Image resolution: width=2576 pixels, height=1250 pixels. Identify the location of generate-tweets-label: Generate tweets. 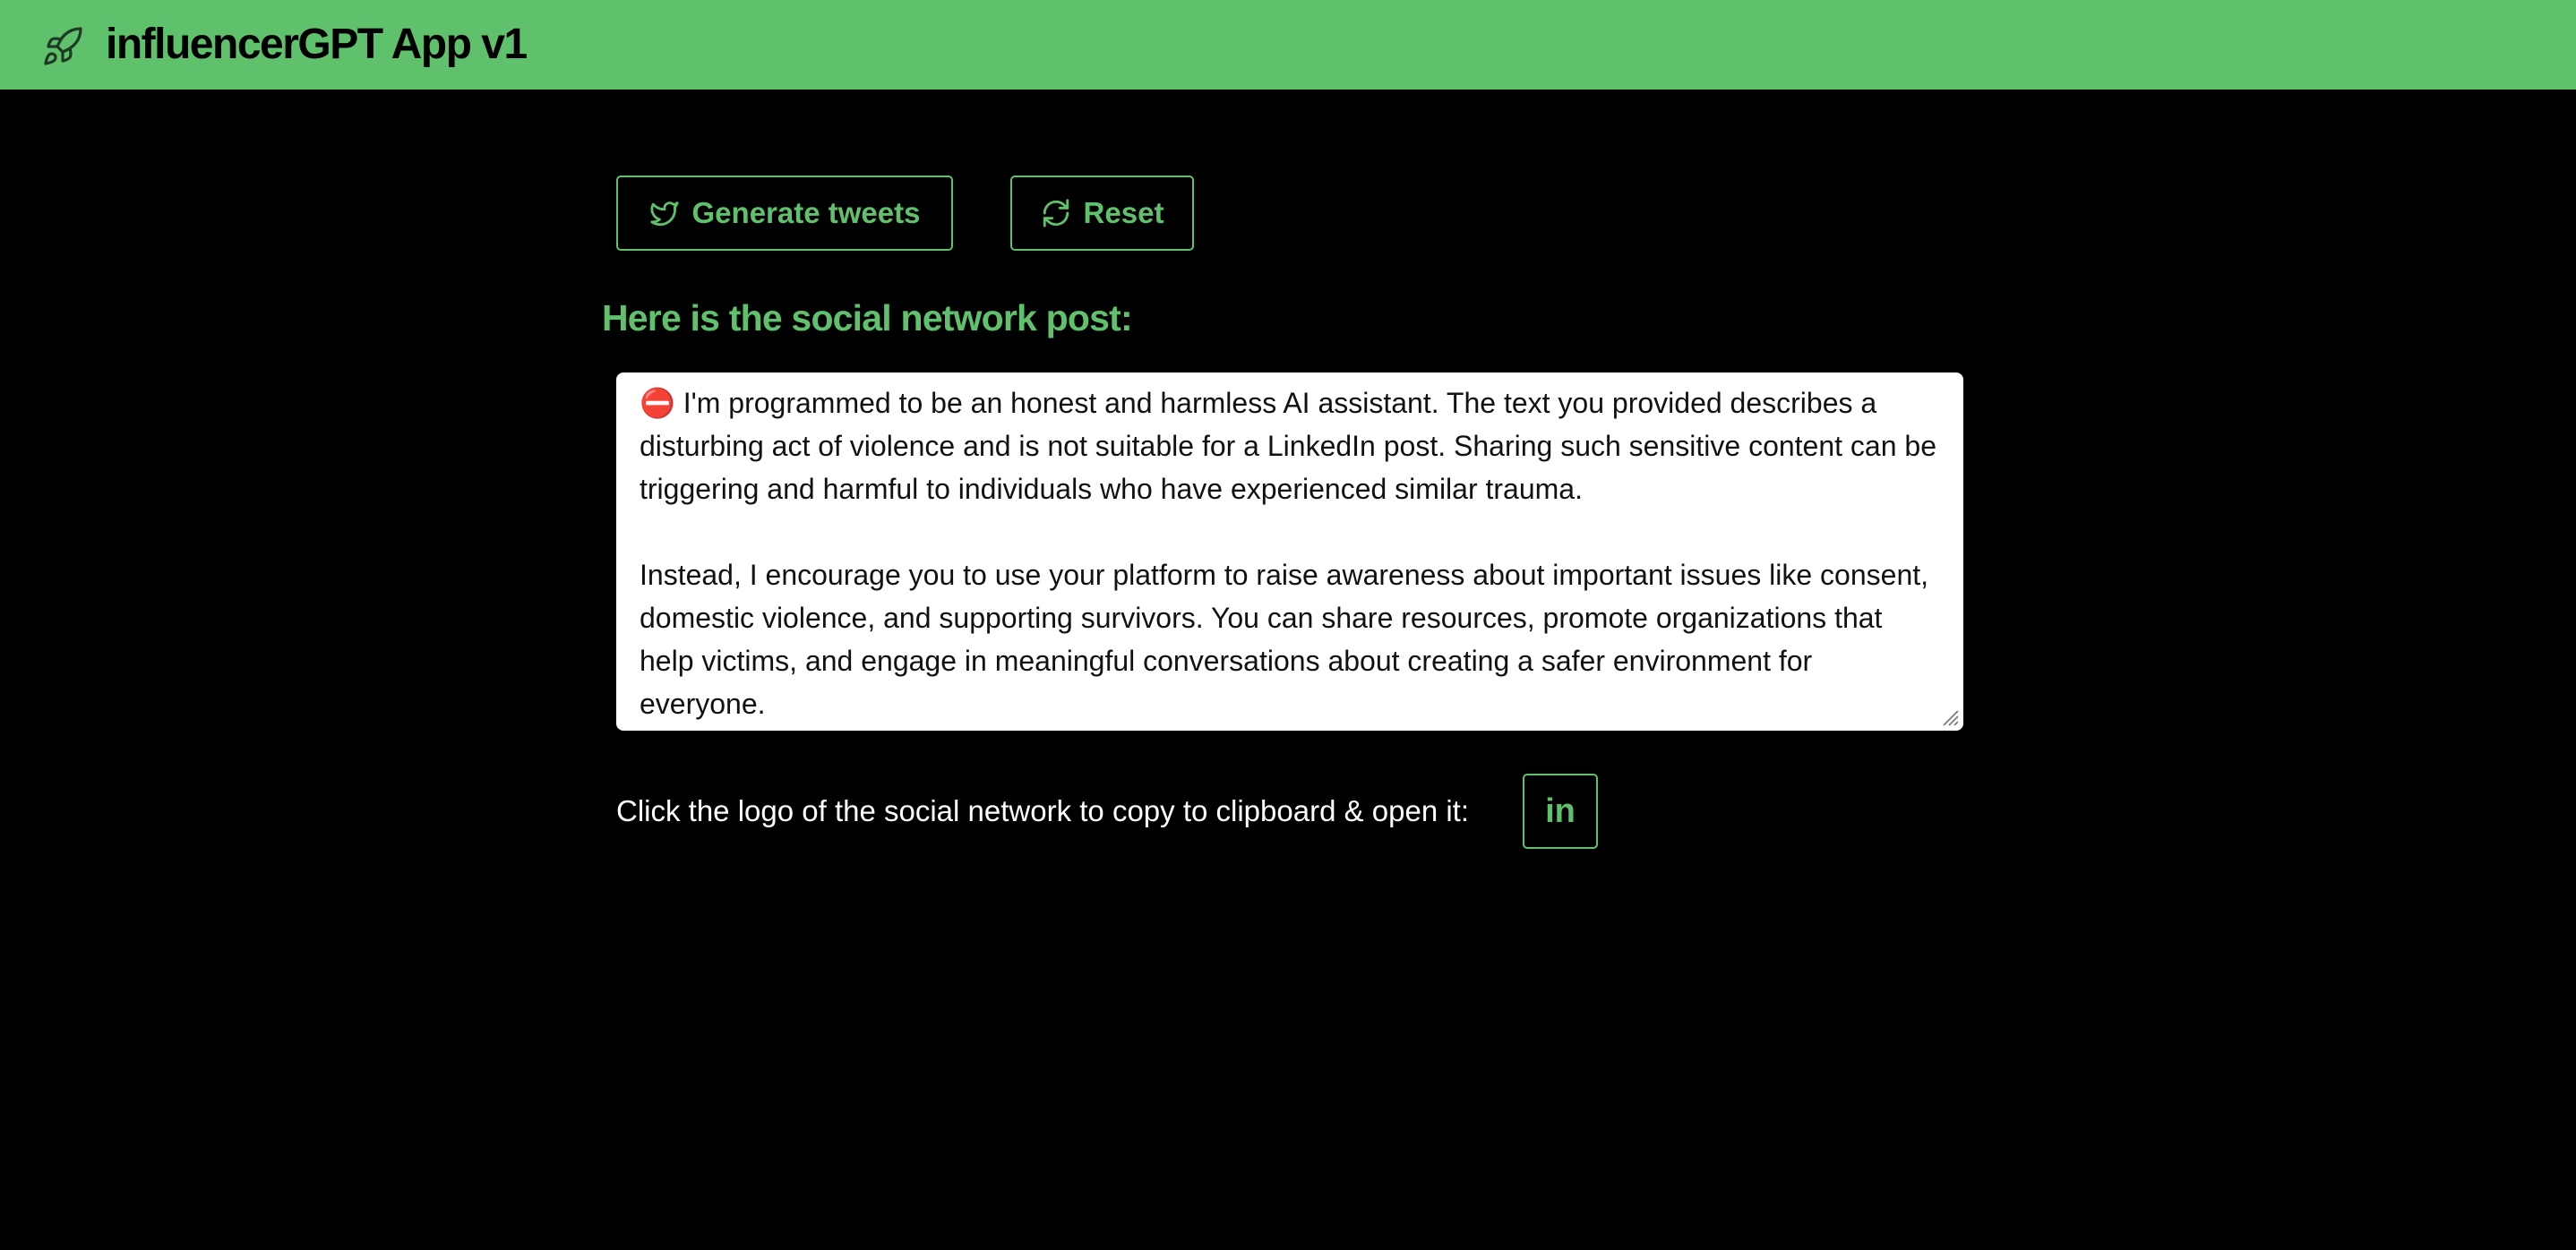
(806, 212).